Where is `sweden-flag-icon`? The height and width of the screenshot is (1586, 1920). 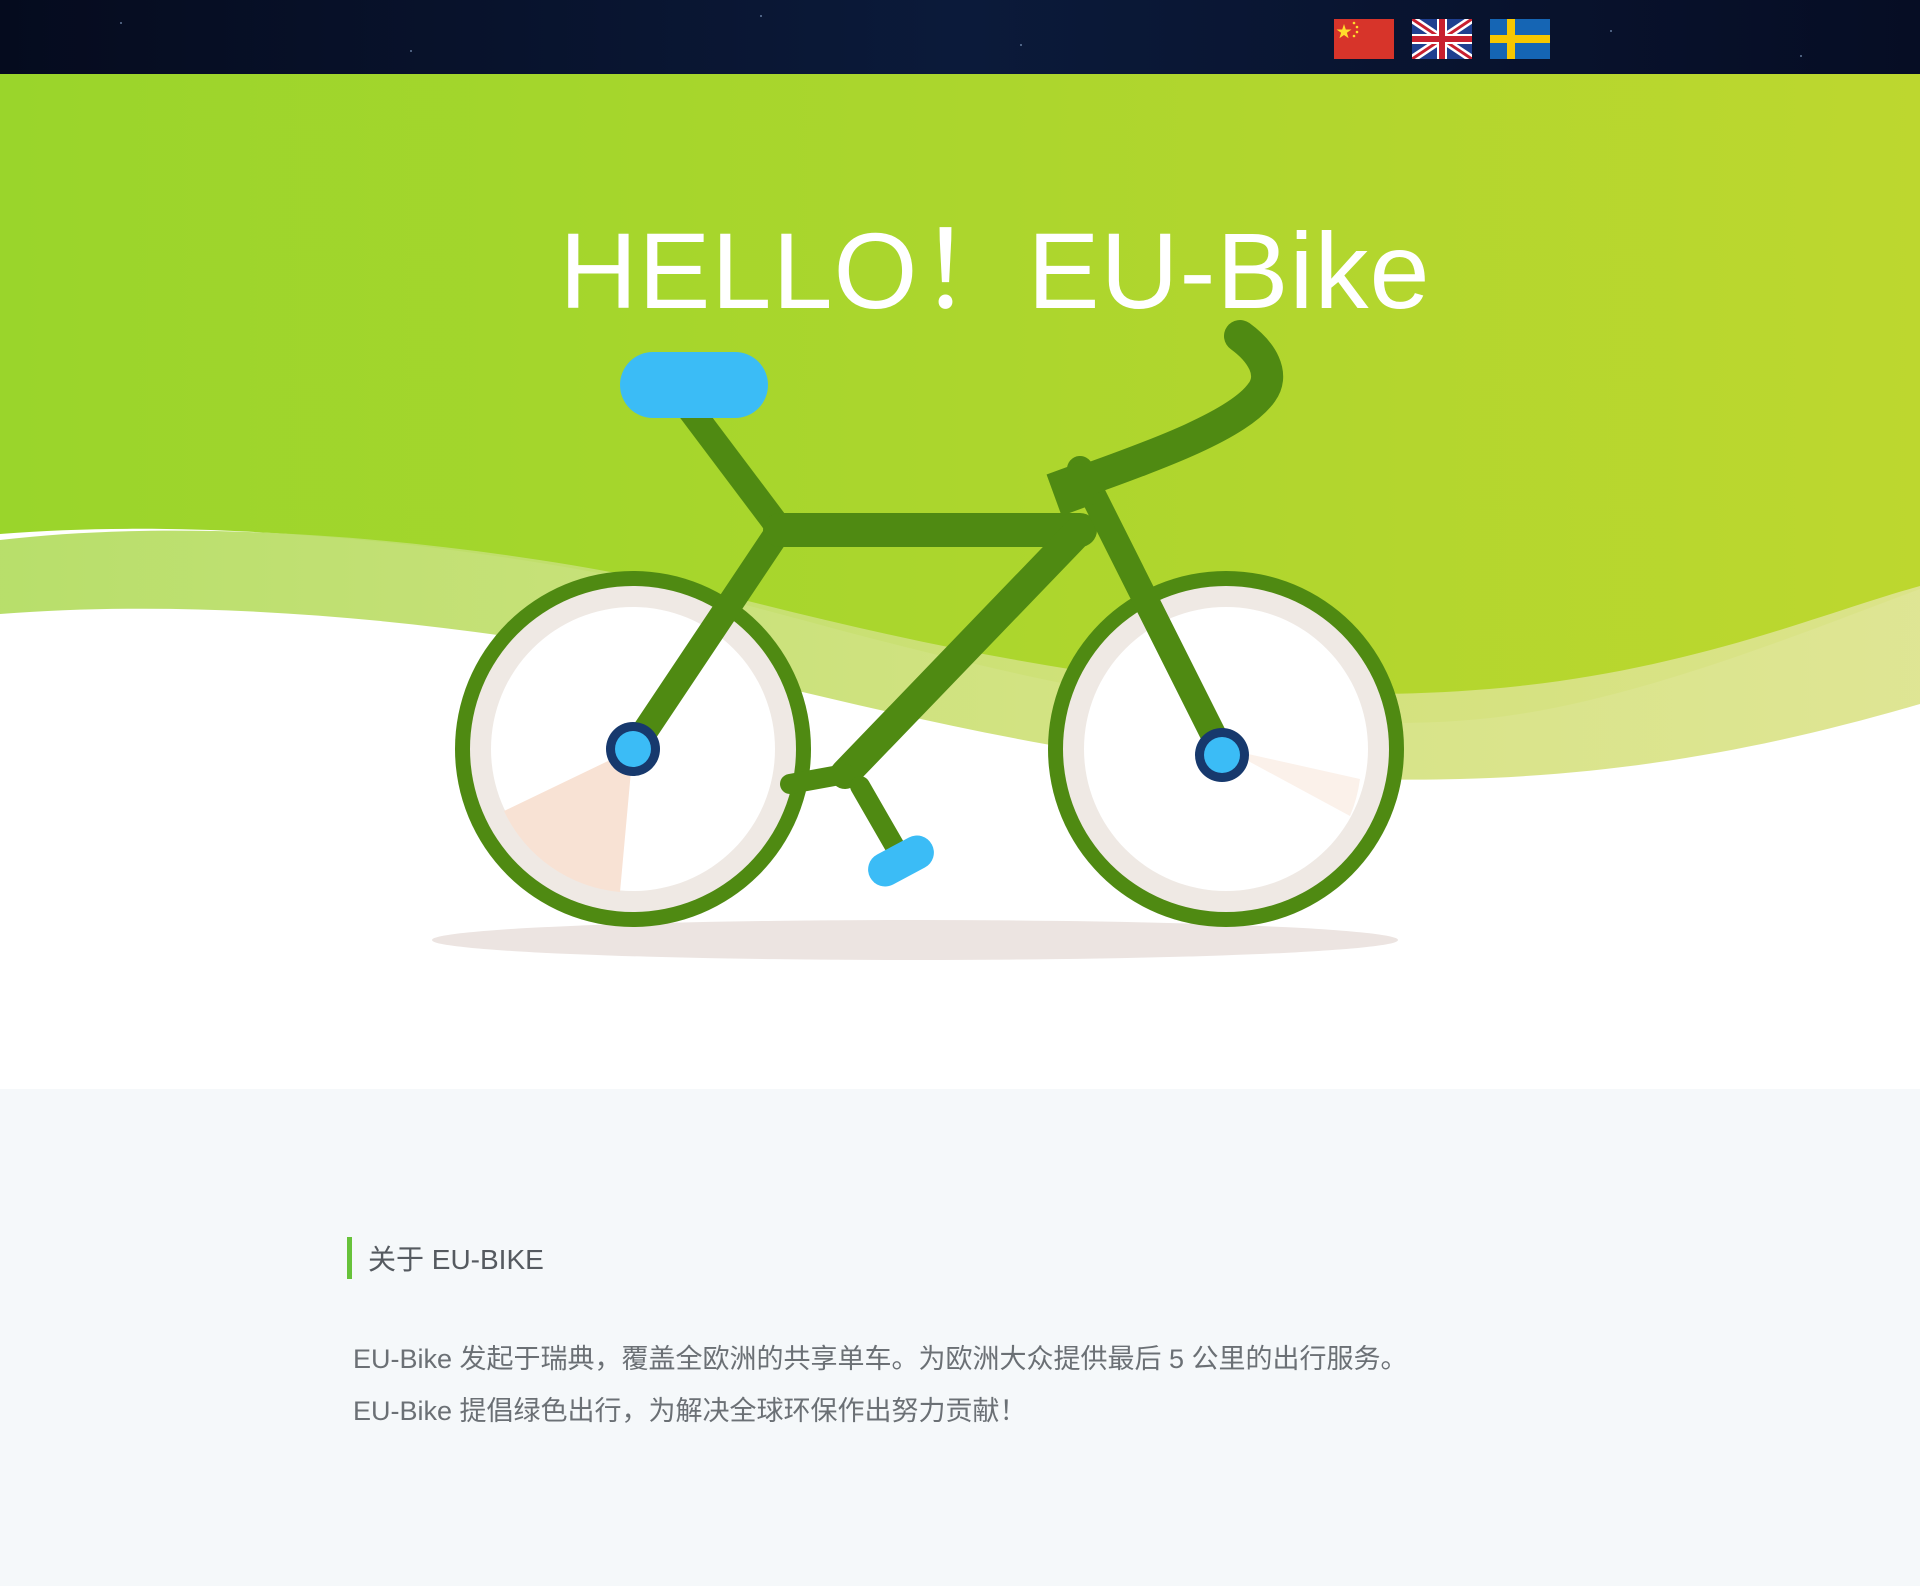 sweden-flag-icon is located at coordinates (1520, 39).